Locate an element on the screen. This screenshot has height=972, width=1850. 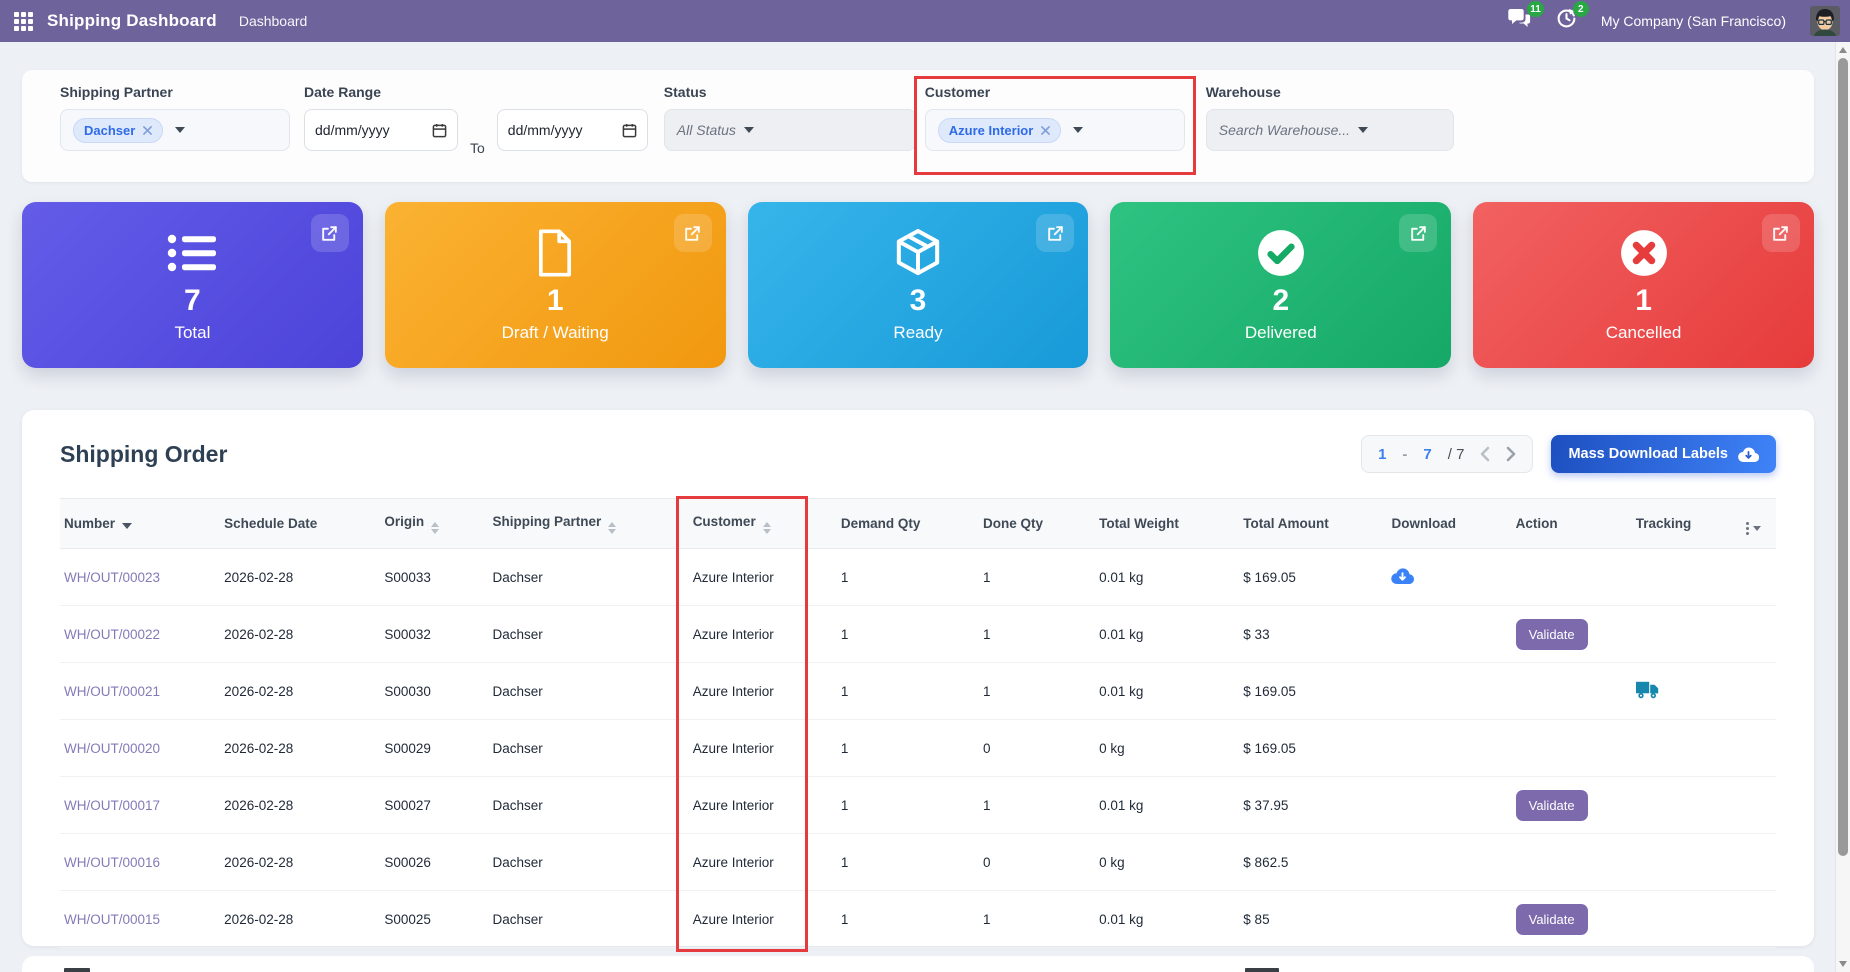
column-header-origin: Origin is located at coordinates (434, 523).